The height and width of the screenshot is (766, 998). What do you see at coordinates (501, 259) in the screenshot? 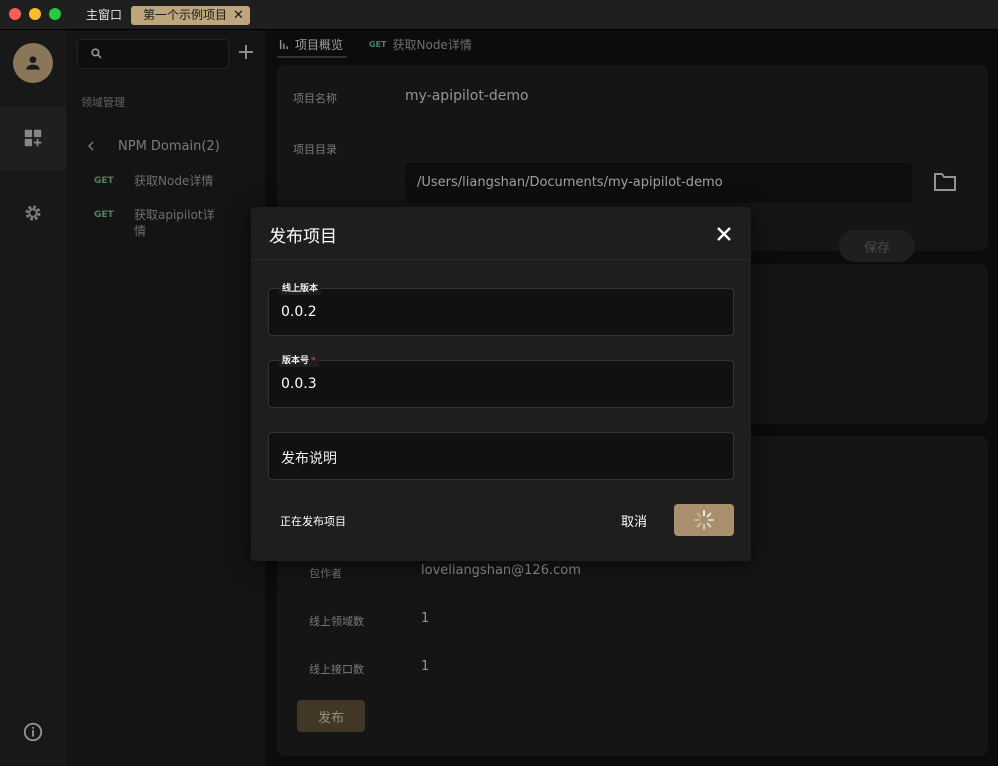
I see `divider` at bounding box center [501, 259].